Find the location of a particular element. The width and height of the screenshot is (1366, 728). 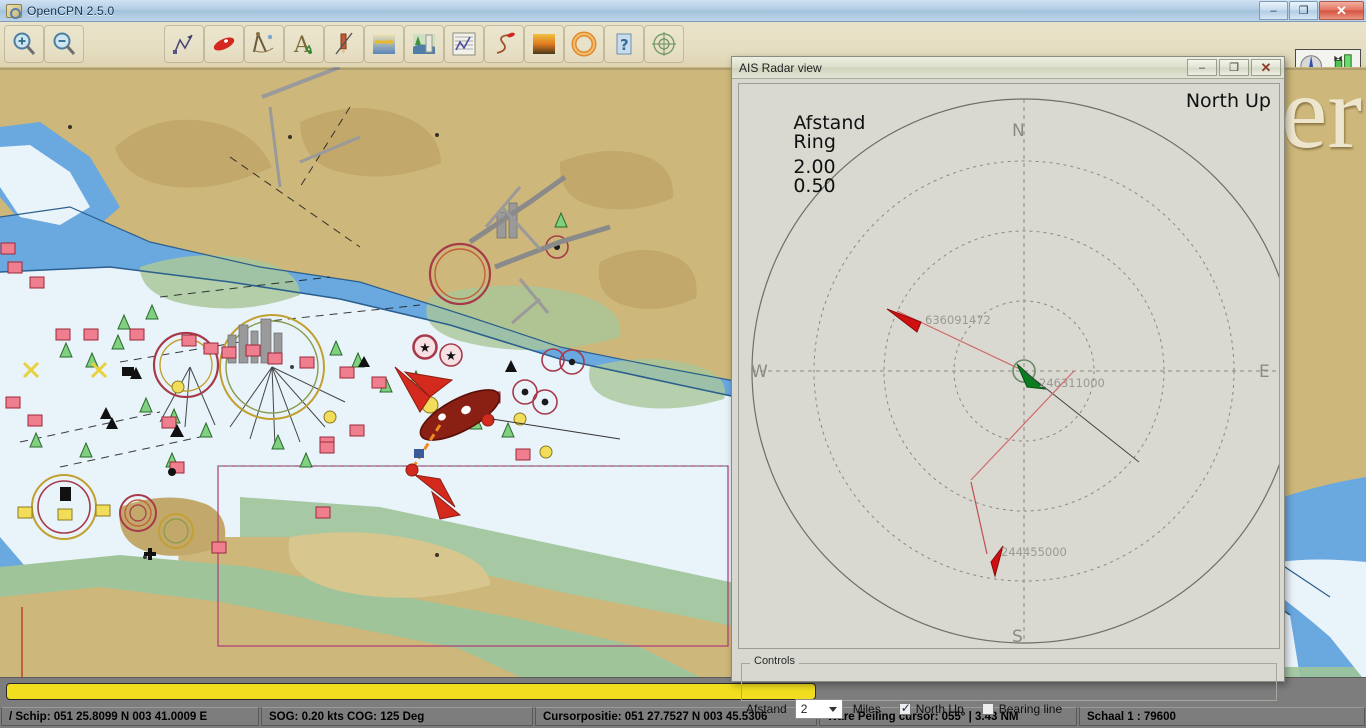

compass-needle-icon is located at coordinates (1311, 61).